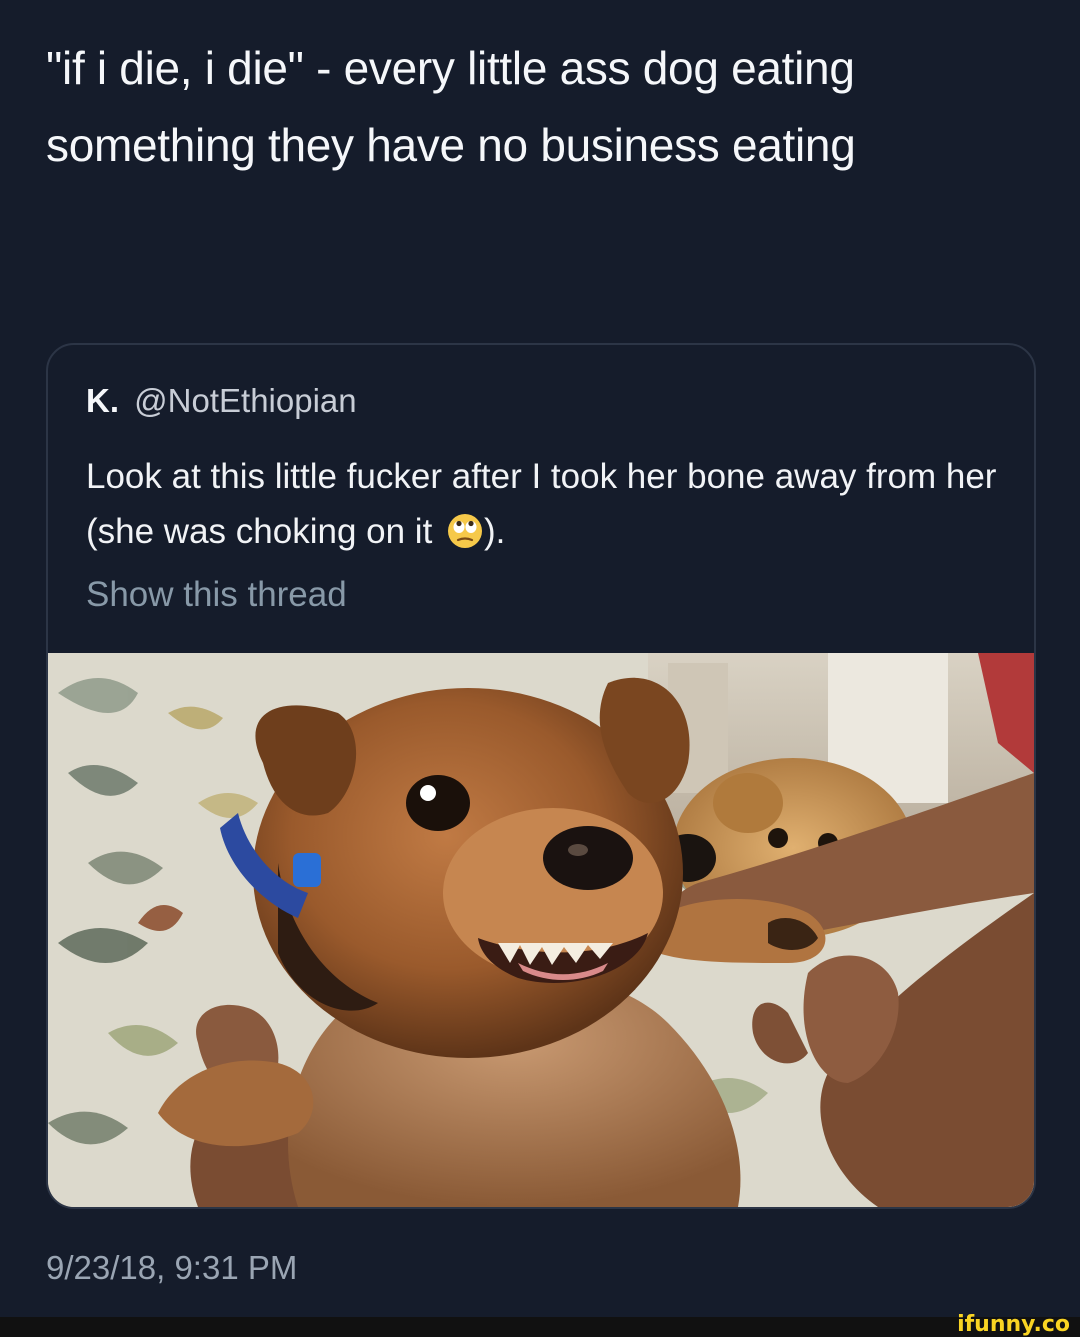 The image size is (1080, 1337). I want to click on quoted-tweet-text-end: )., so click(495, 531).